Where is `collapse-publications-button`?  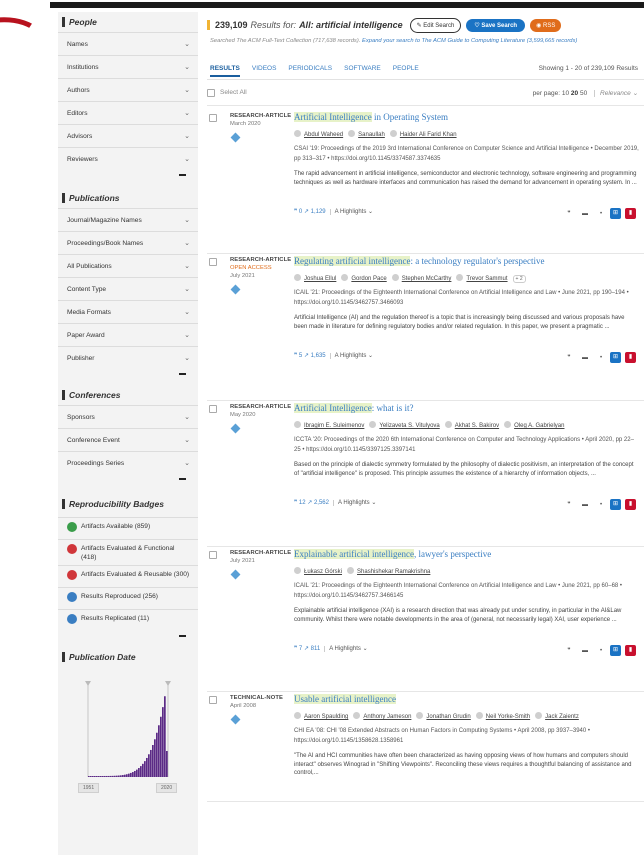 collapse-publications-button is located at coordinates (128, 375).